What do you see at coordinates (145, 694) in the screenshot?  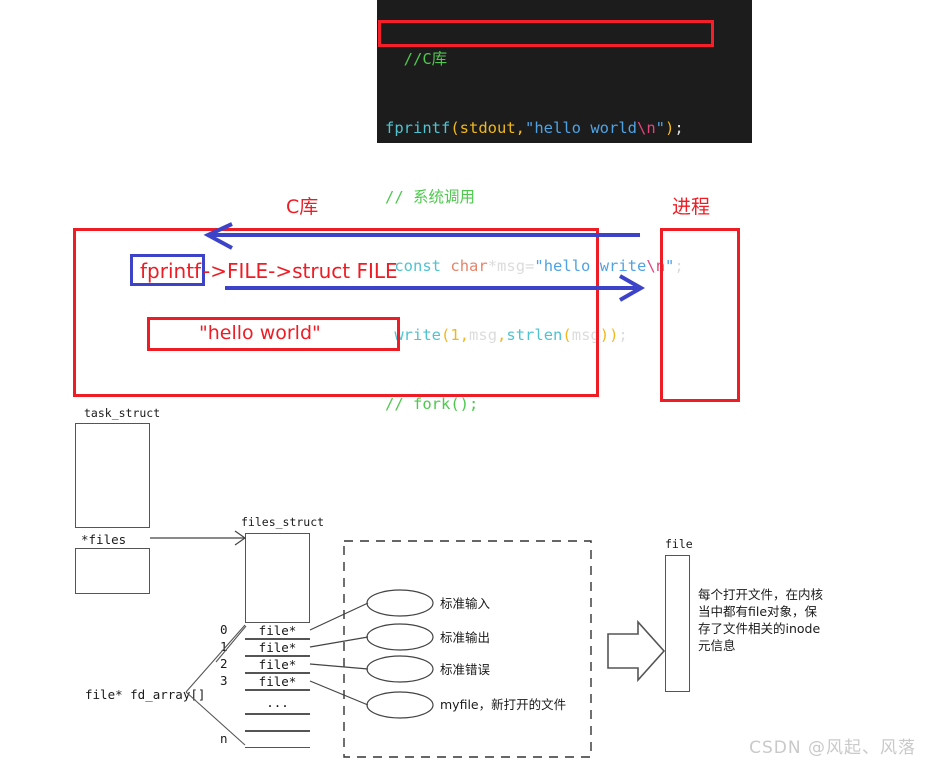 I see `fd-array-label: file* fd_array[]` at bounding box center [145, 694].